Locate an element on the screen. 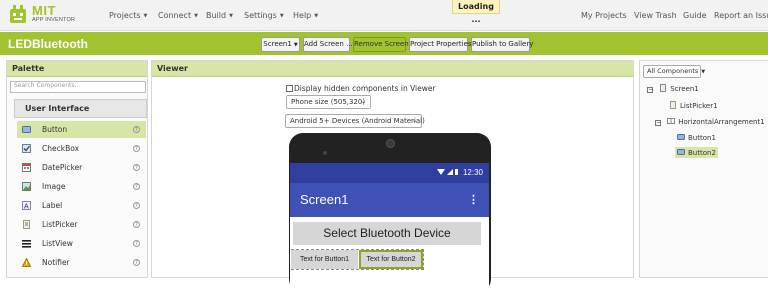 This screenshot has height=293, width=768. palette-item-listpicker: ListPicker ? is located at coordinates (81, 224).